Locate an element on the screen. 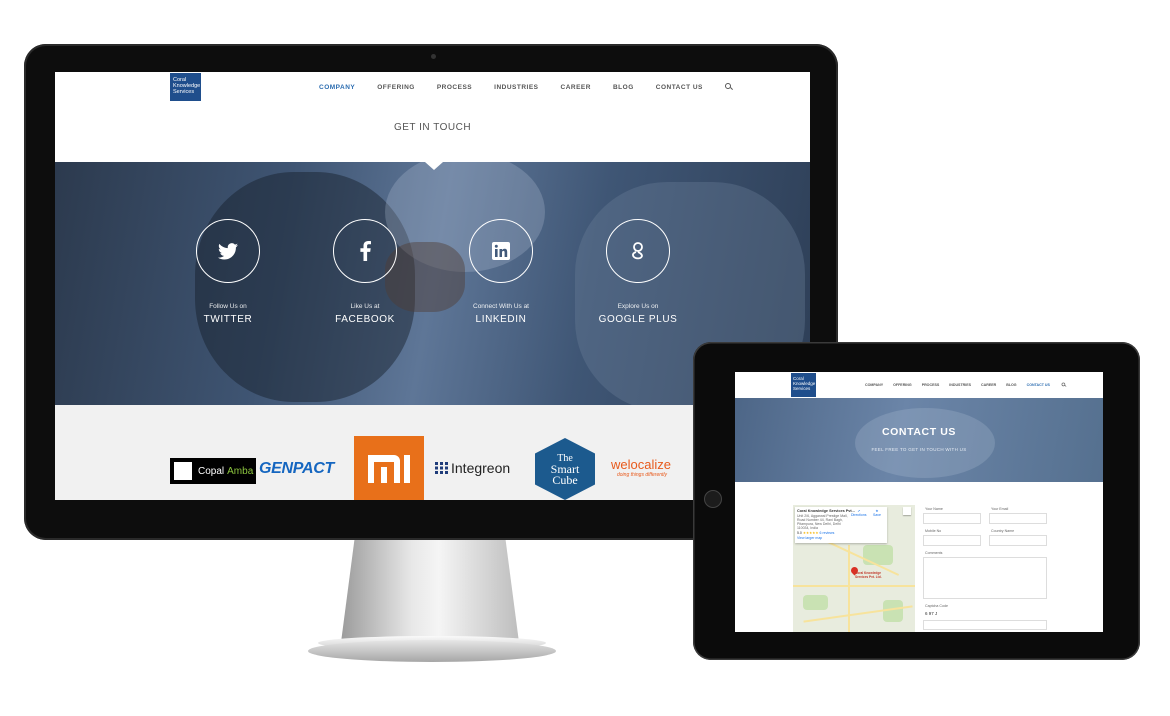 The width and height of the screenshot is (1170, 716). view-larger-map-link: View larger map is located at coordinates (841, 538).